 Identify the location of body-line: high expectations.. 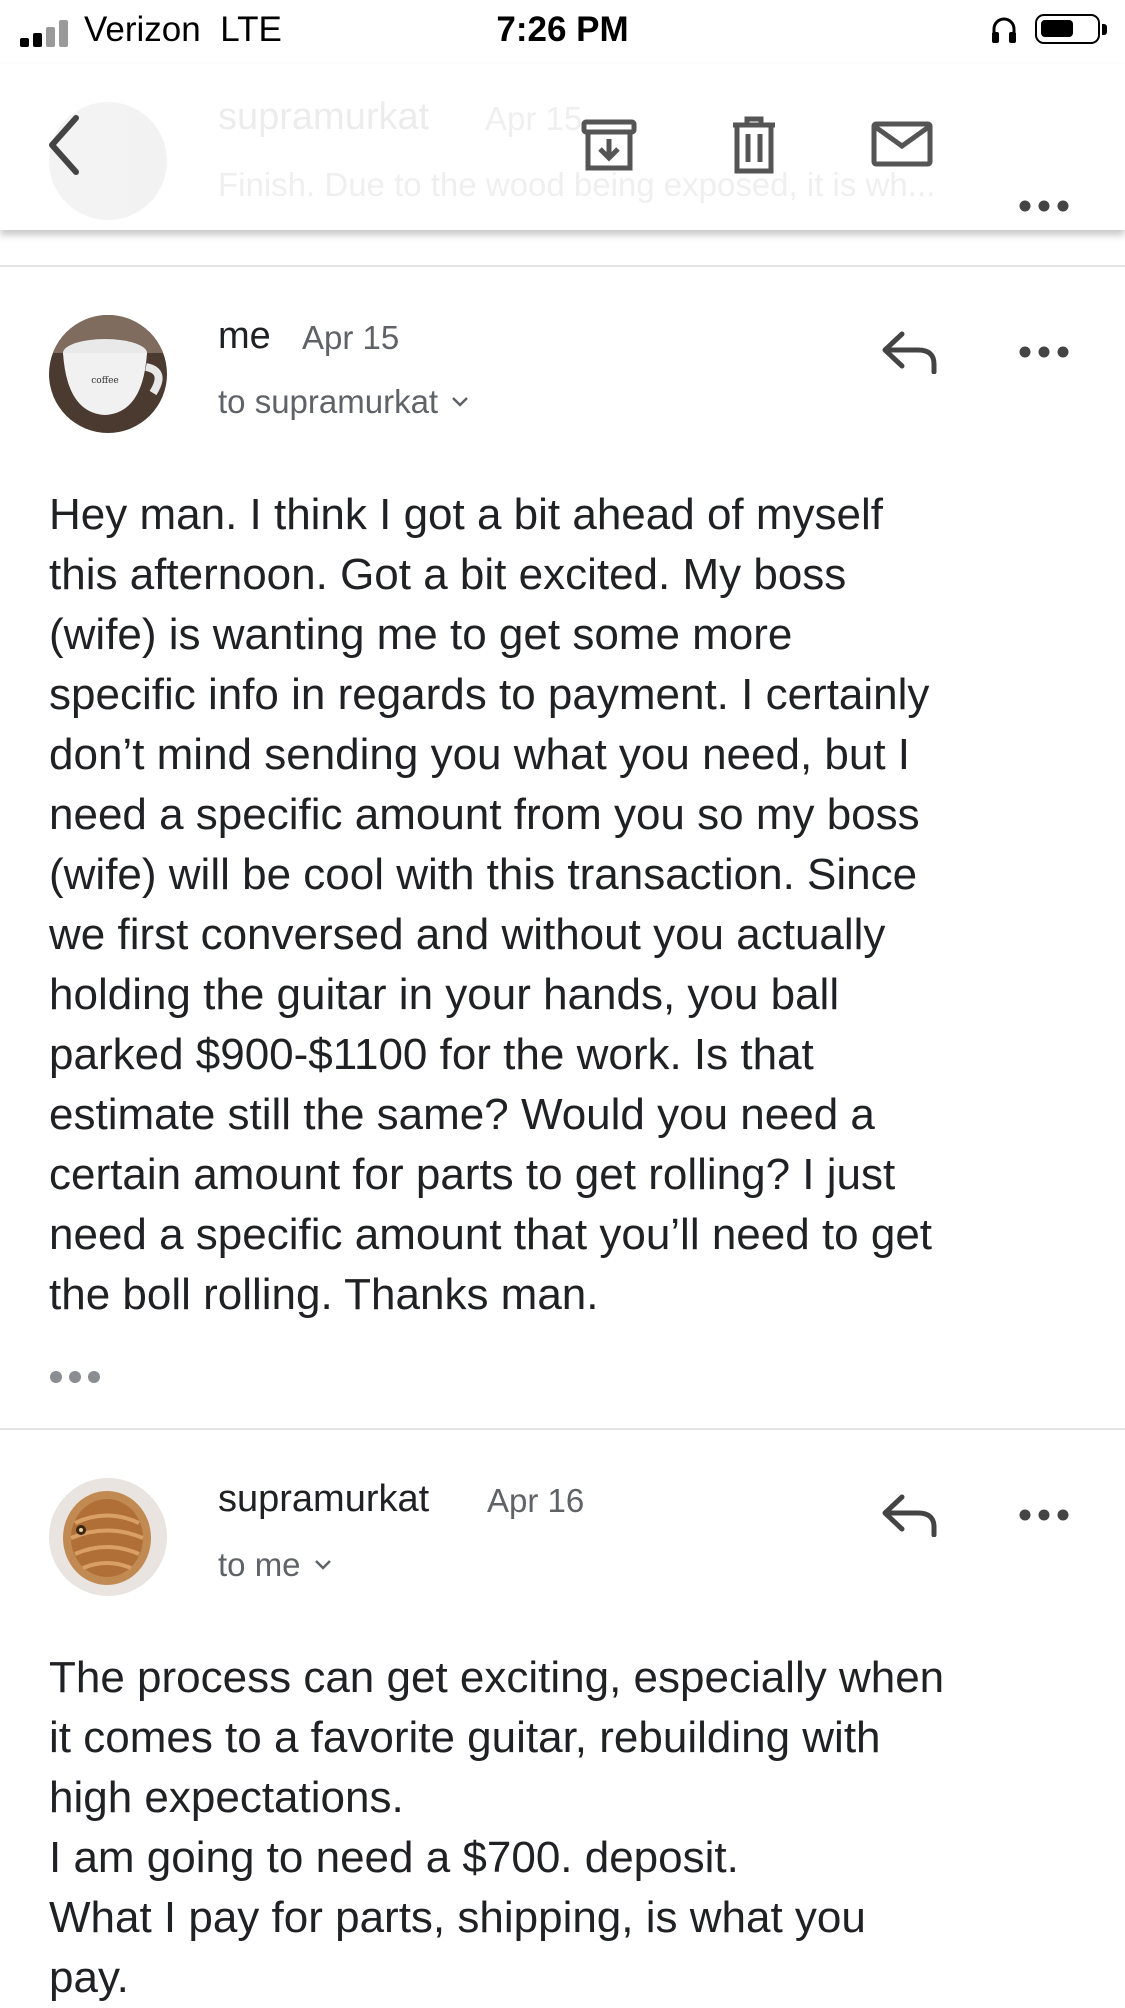
(226, 1797).